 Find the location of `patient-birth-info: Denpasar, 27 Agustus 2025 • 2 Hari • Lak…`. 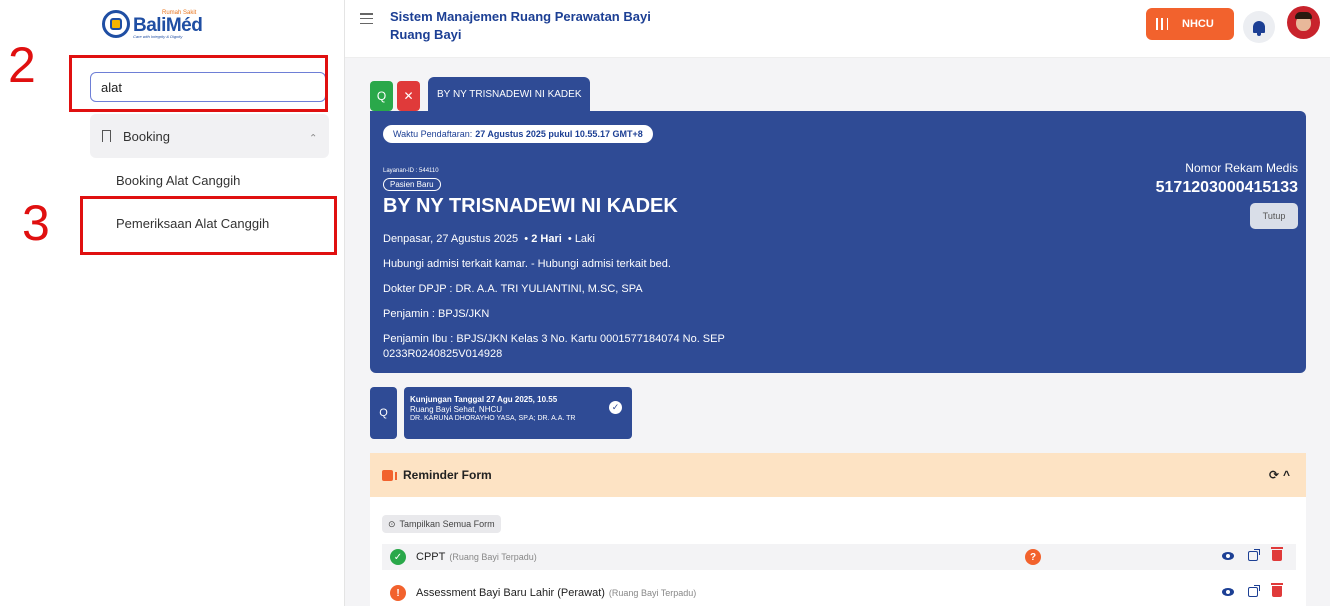

patient-birth-info: Denpasar, 27 Agustus 2025 • 2 Hari • Lak… is located at coordinates (489, 239).